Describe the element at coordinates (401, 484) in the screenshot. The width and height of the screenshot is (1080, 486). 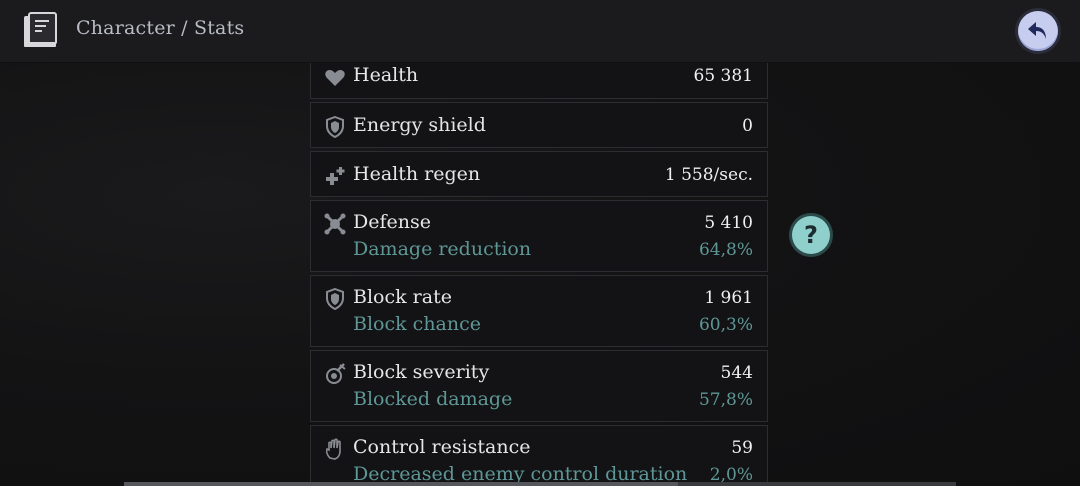
I see `scrollbar-thumb` at that location.